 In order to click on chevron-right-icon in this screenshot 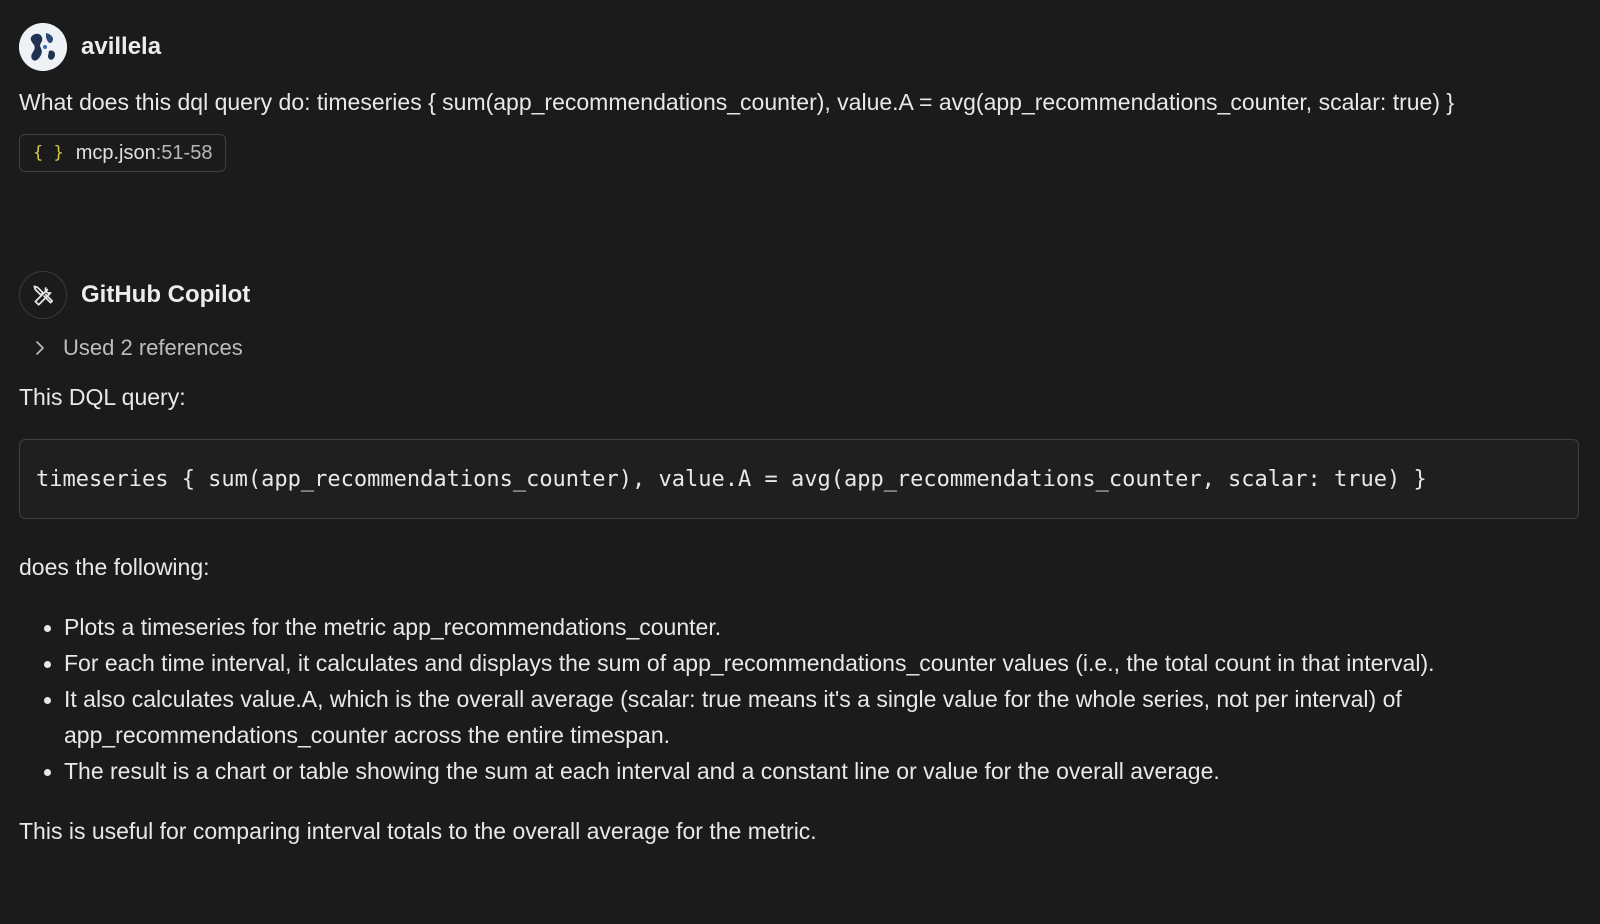, I will do `click(40, 348)`.